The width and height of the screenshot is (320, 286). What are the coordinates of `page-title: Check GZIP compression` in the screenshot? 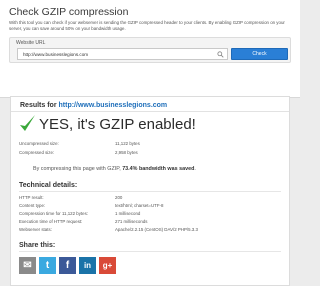 It's located at (69, 12).